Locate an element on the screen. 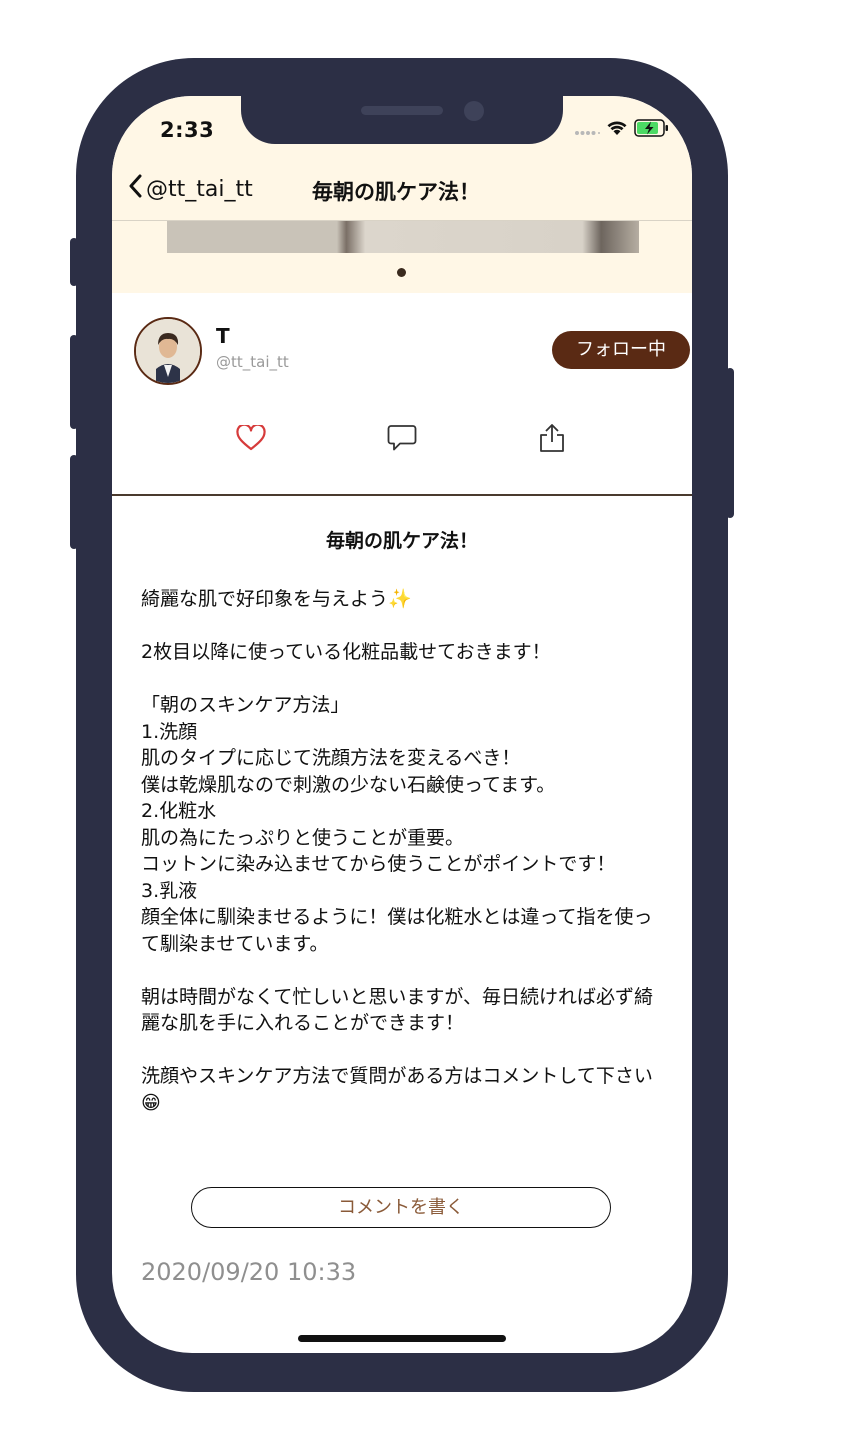  power-button is located at coordinates (730, 443).